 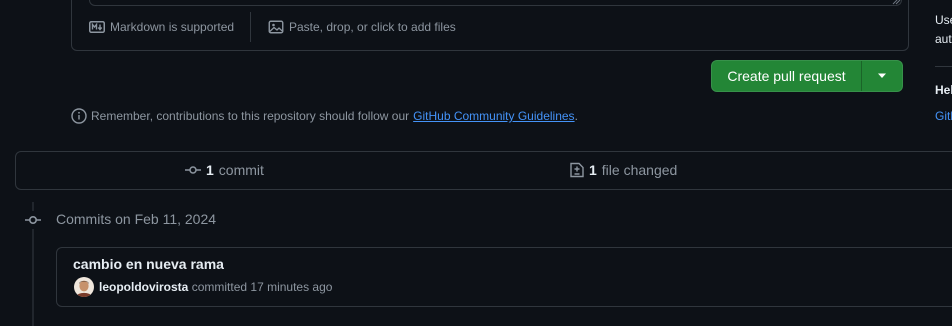 I want to click on commit-meta: leopoldovirosta committed 17 minutes ago, so click(x=215, y=287).